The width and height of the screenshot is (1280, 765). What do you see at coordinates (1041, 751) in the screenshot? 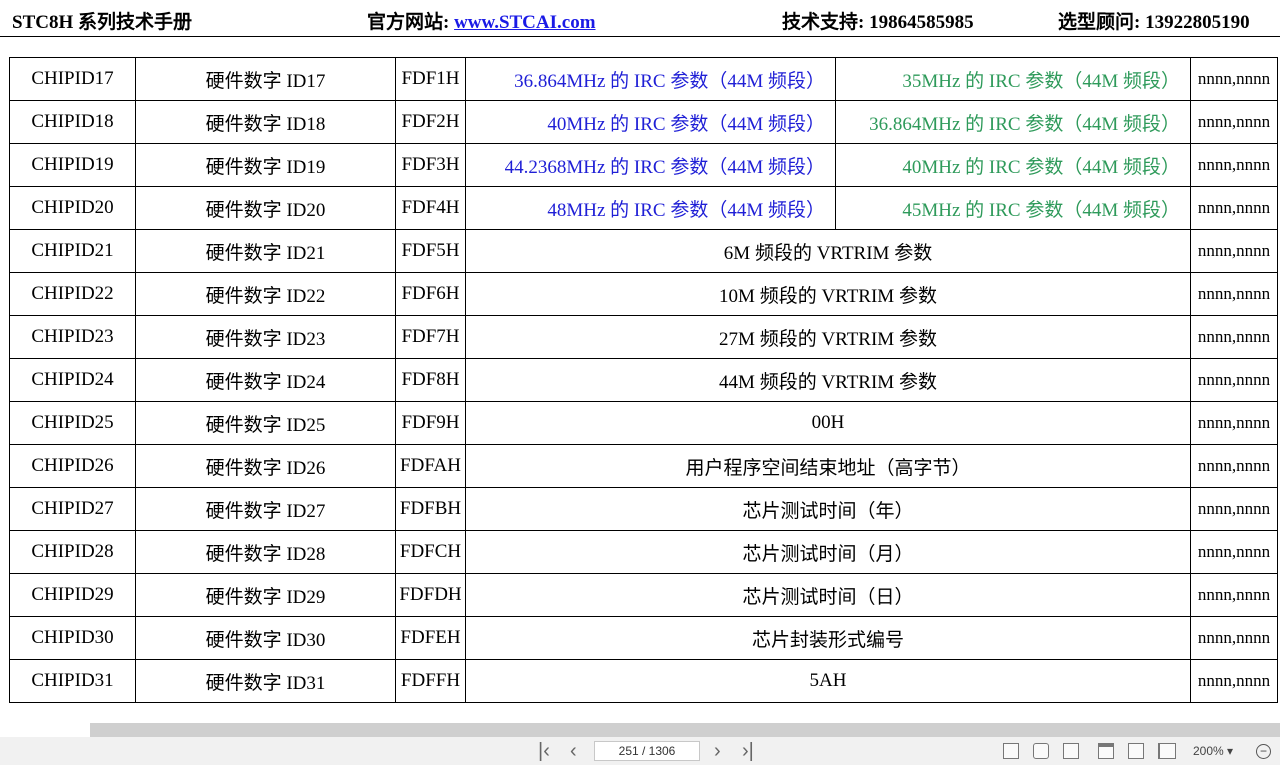
I see `rotate-icon` at bounding box center [1041, 751].